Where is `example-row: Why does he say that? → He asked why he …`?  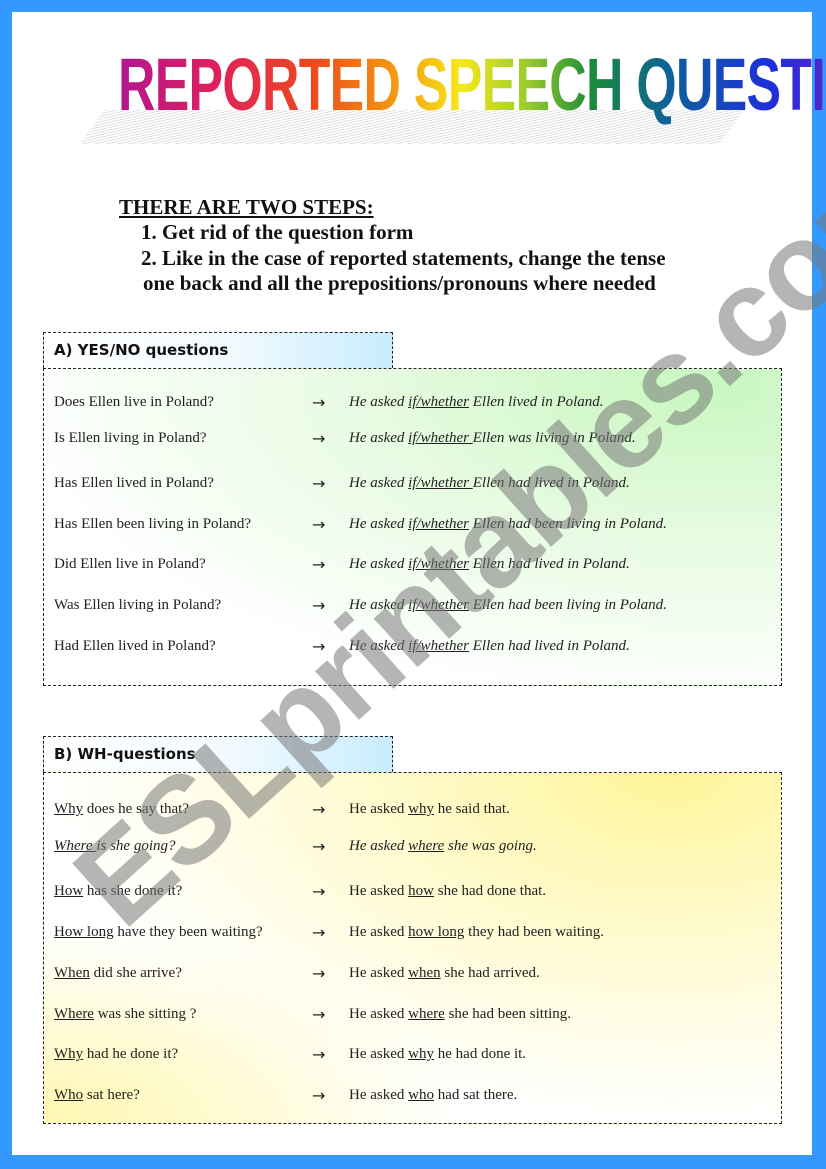 example-row: Why does he say that? → He asked why he … is located at coordinates (412, 811).